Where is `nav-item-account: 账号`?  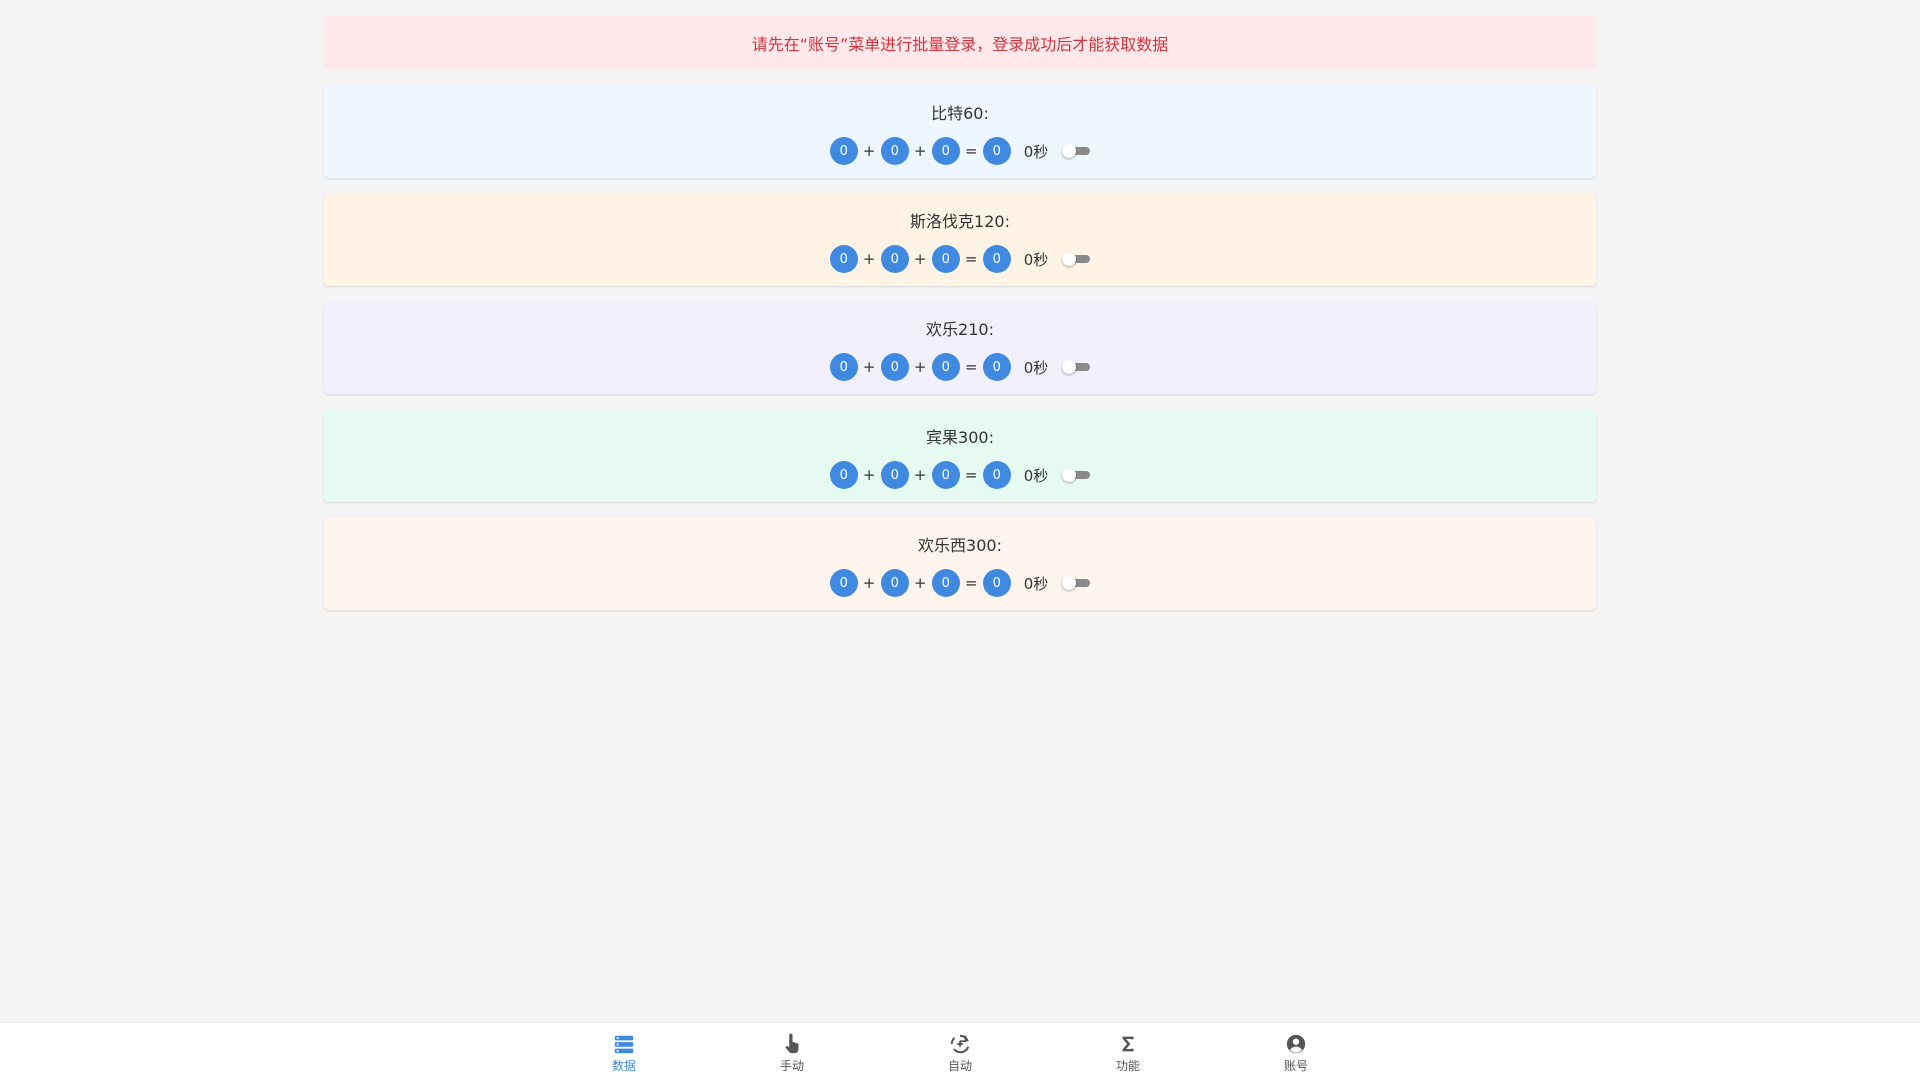
nav-item-account: 账号 is located at coordinates (1296, 1052).